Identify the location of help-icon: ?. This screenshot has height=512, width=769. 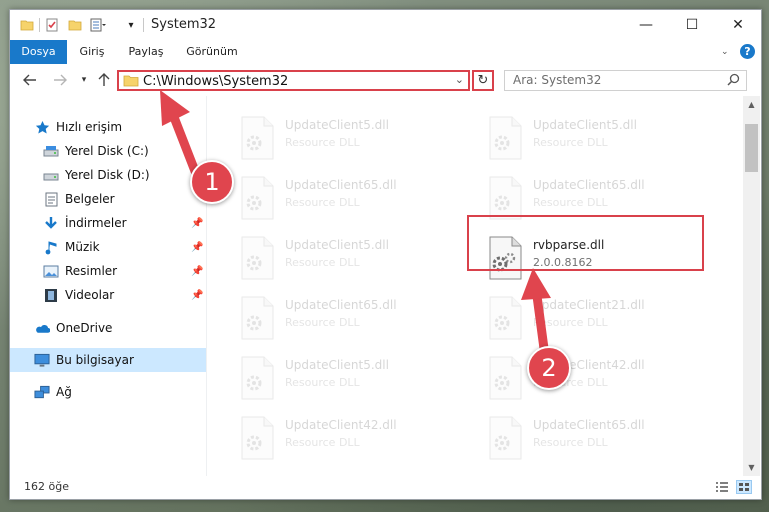
(747, 51).